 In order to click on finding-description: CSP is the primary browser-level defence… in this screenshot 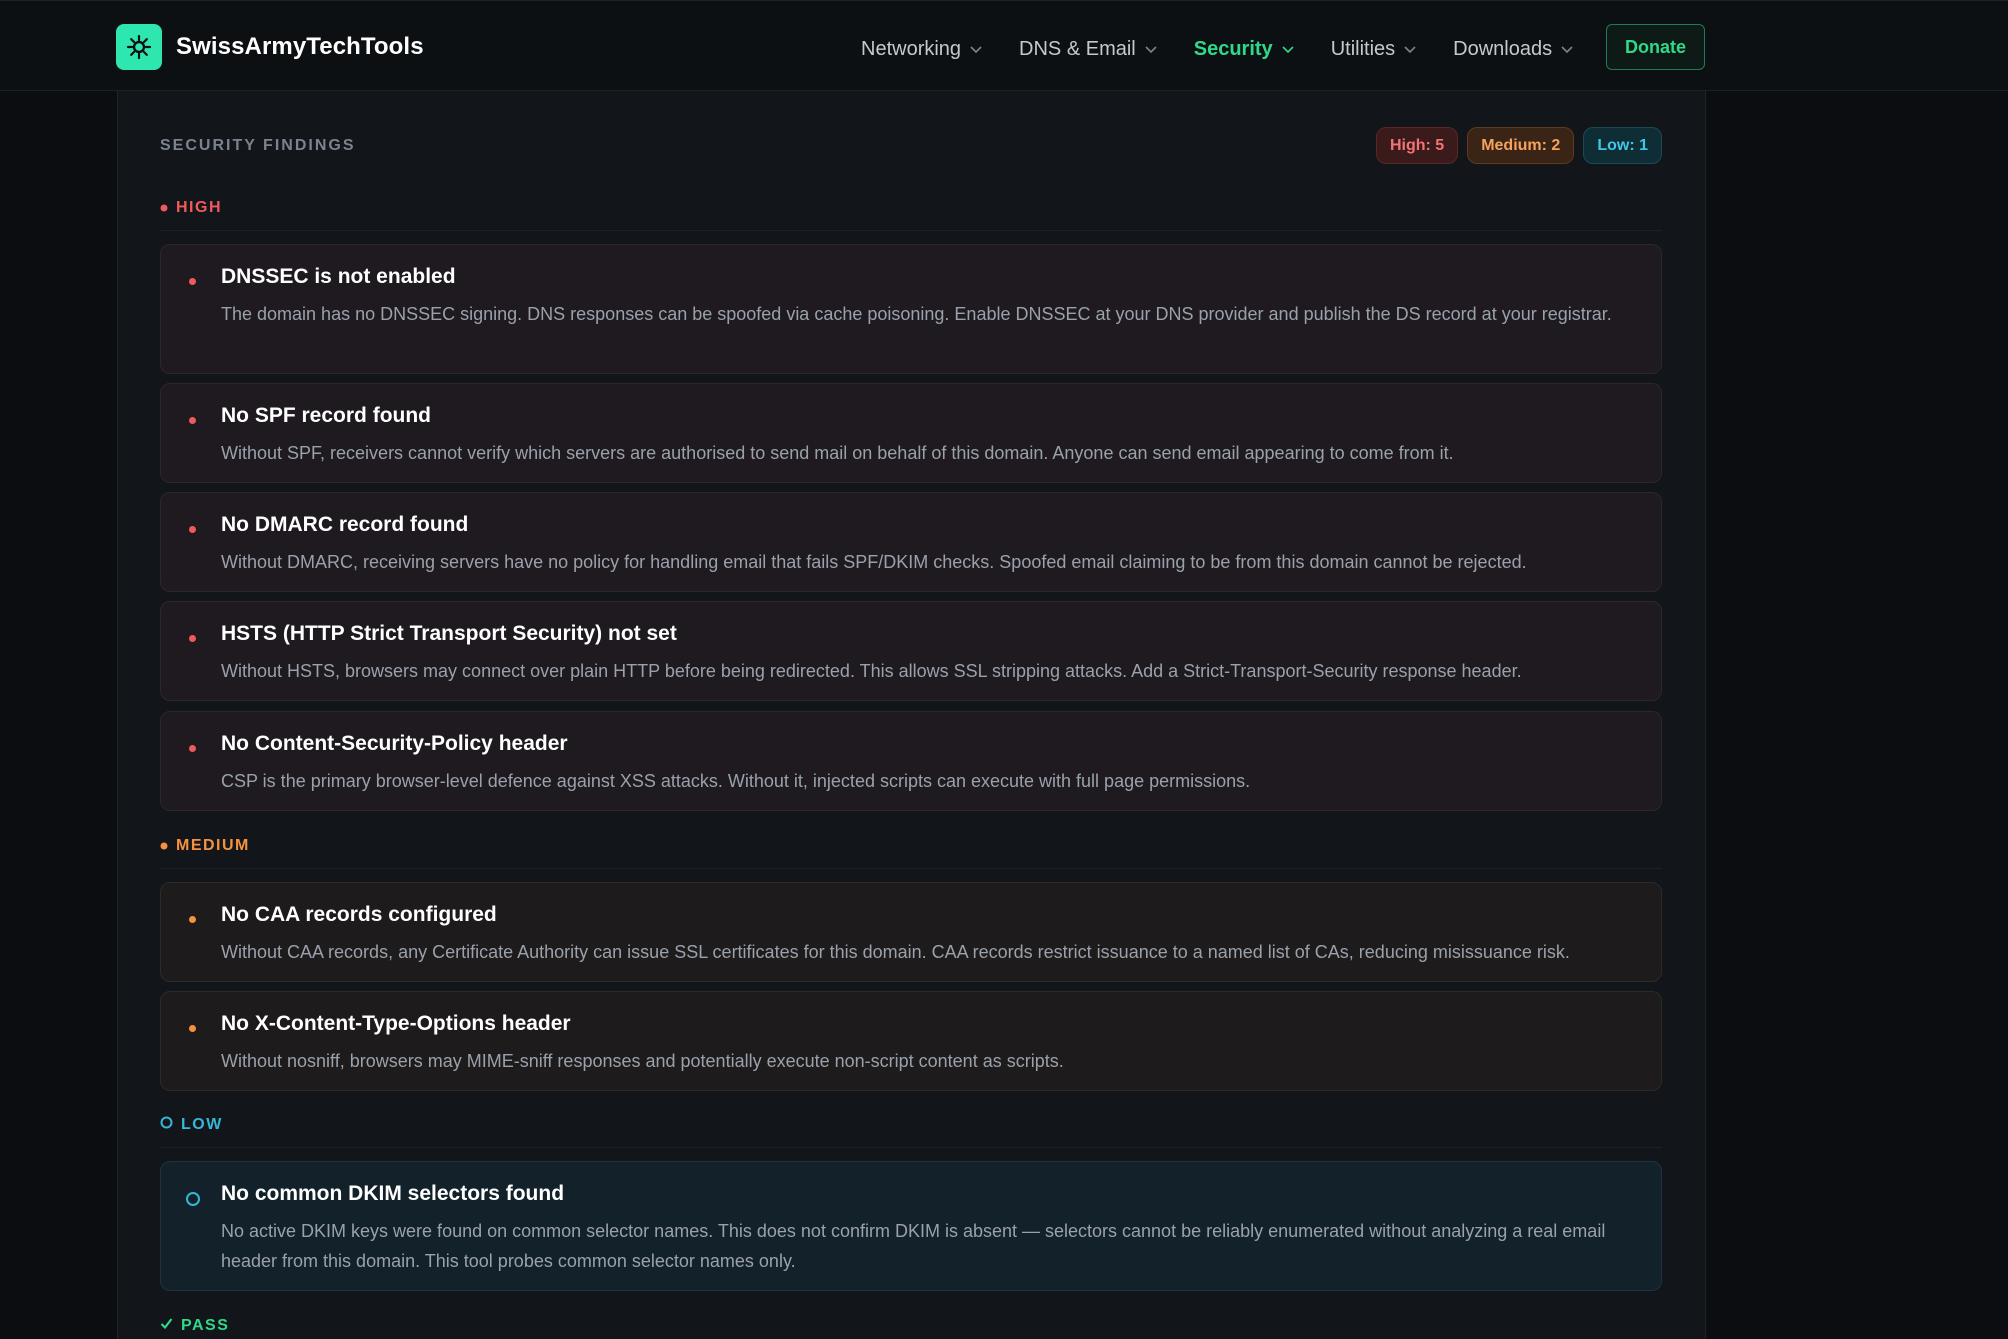, I will do `click(736, 781)`.